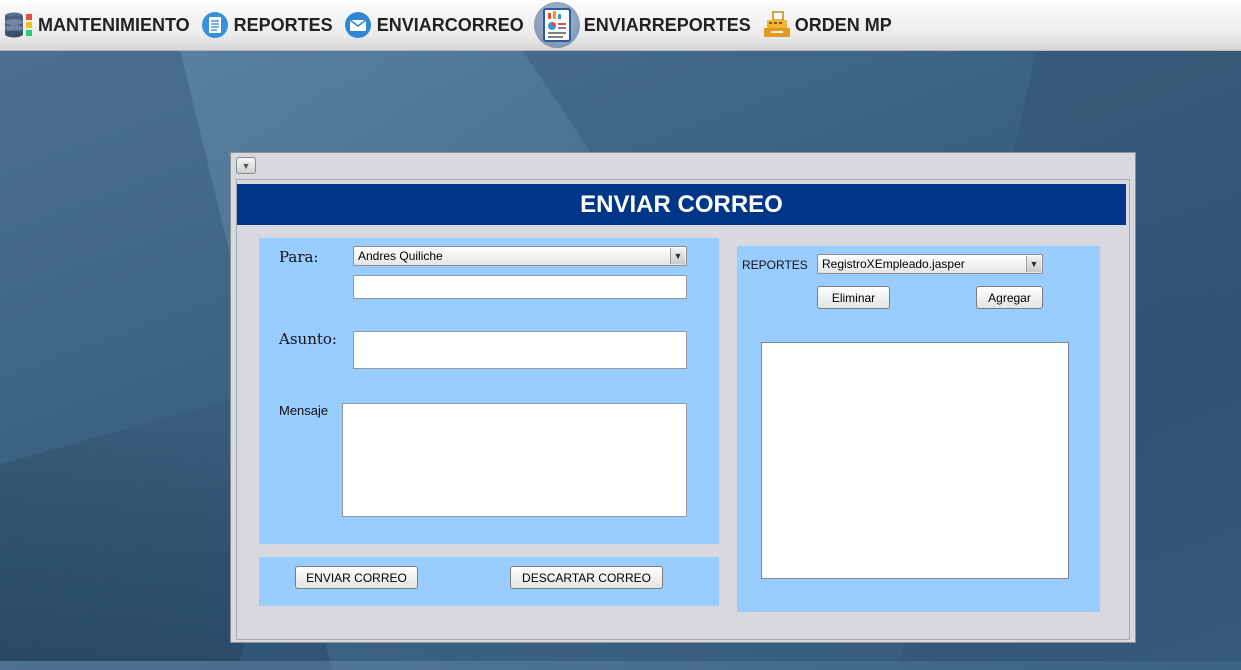  I want to click on menu-label: REPORTES, so click(283, 24).